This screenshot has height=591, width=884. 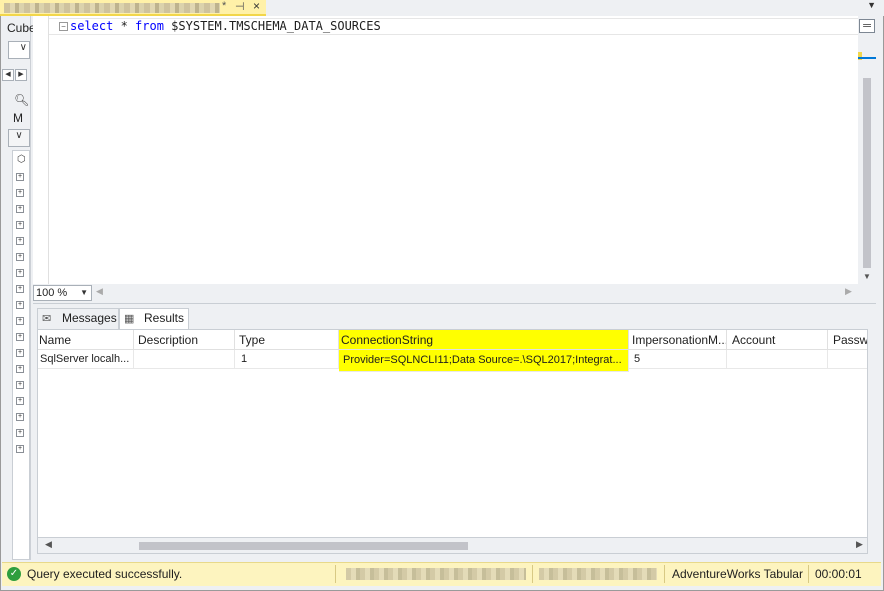 What do you see at coordinates (867, 173) in the screenshot?
I see `editor-scroll-thumb` at bounding box center [867, 173].